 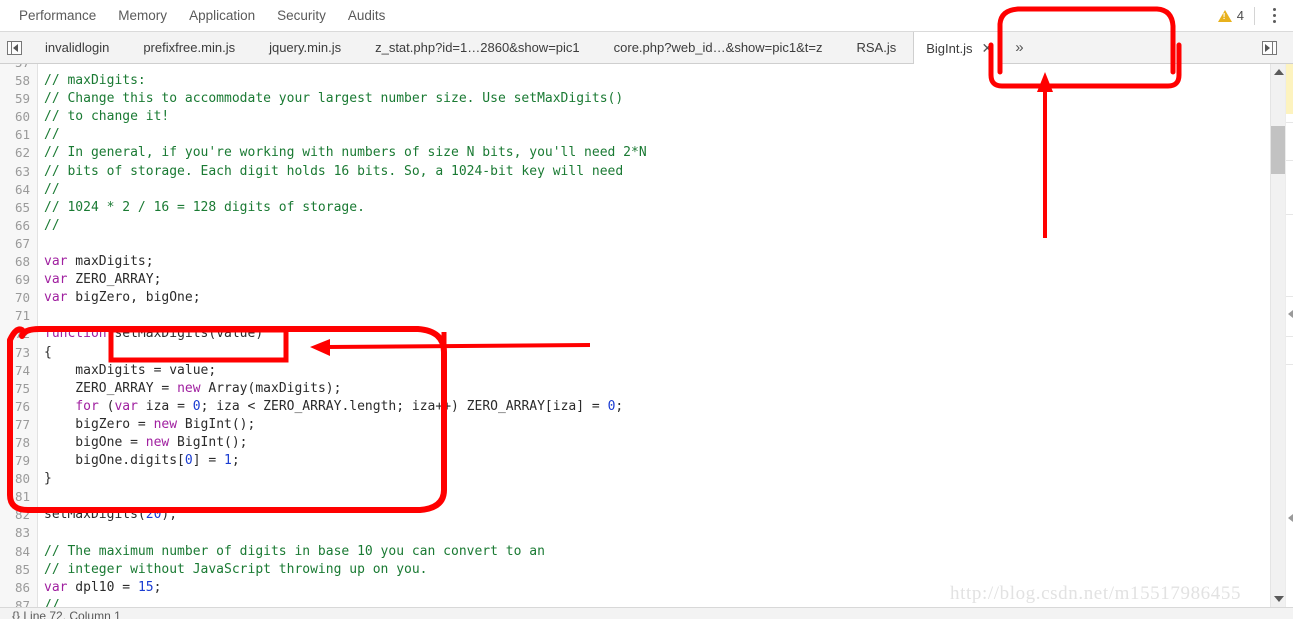 I want to click on code-token: function, so click(x=75, y=334).